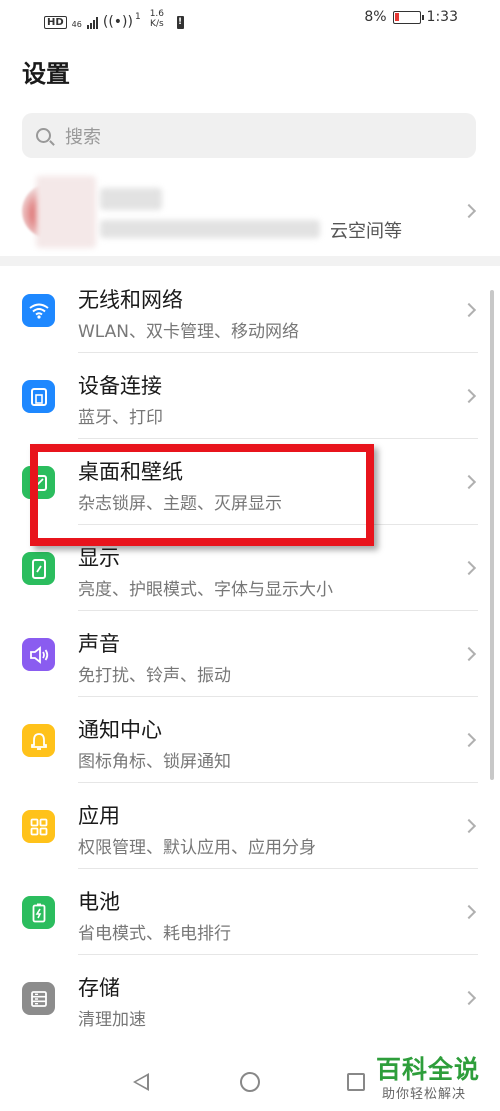  What do you see at coordinates (43, 135) in the screenshot?
I see `search-icon` at bounding box center [43, 135].